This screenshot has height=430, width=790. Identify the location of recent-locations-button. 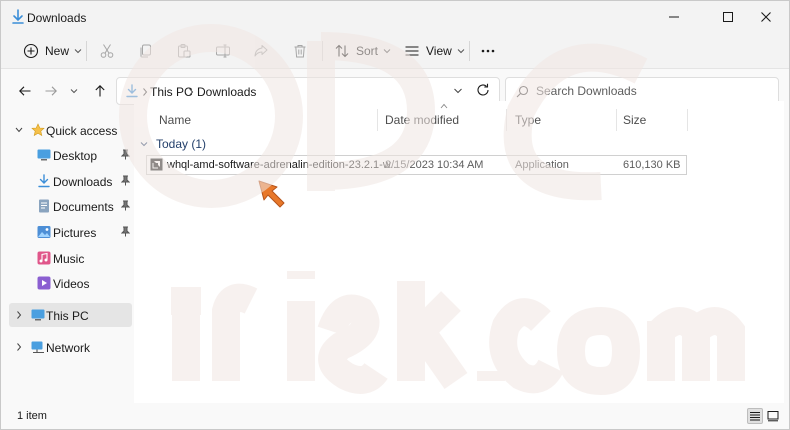
(74, 91).